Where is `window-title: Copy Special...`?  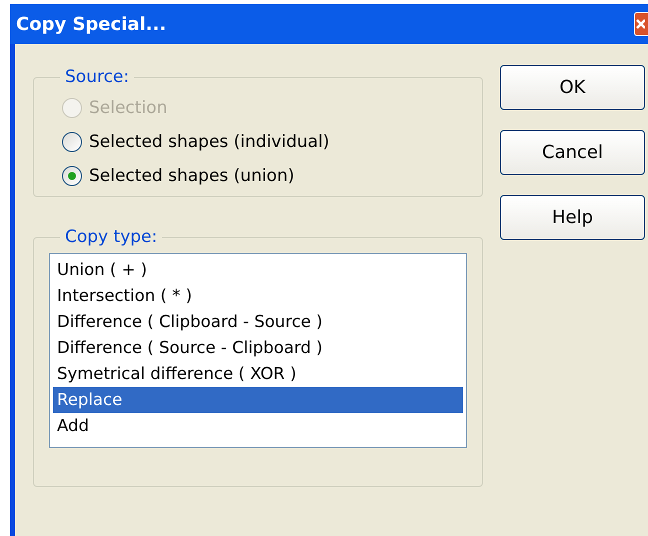
window-title: Copy Special... is located at coordinates (91, 24).